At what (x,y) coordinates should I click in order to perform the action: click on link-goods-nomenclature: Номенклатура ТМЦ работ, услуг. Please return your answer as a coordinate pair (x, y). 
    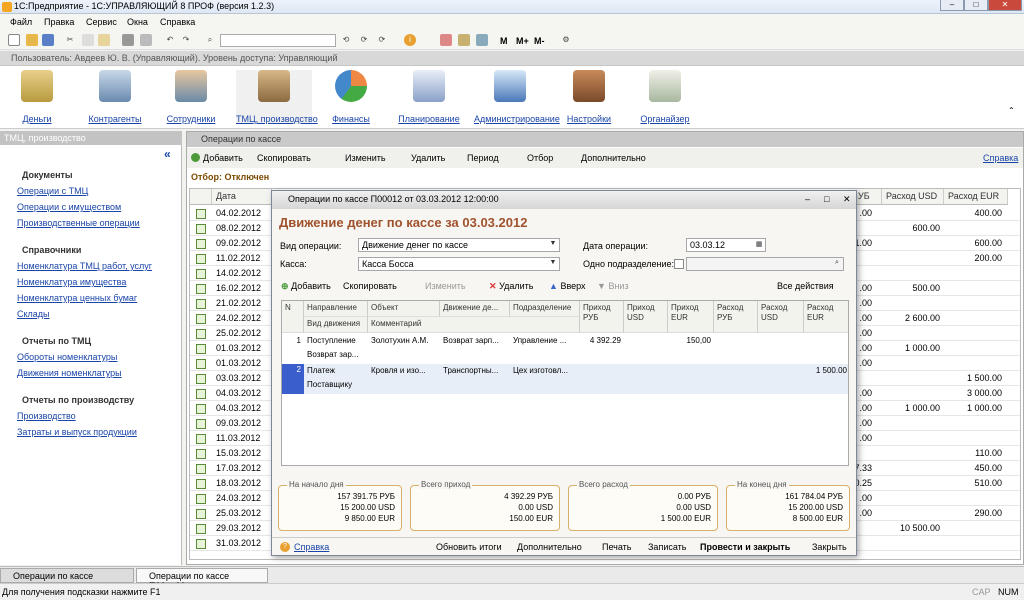
    Looking at the image, I should click on (84, 266).